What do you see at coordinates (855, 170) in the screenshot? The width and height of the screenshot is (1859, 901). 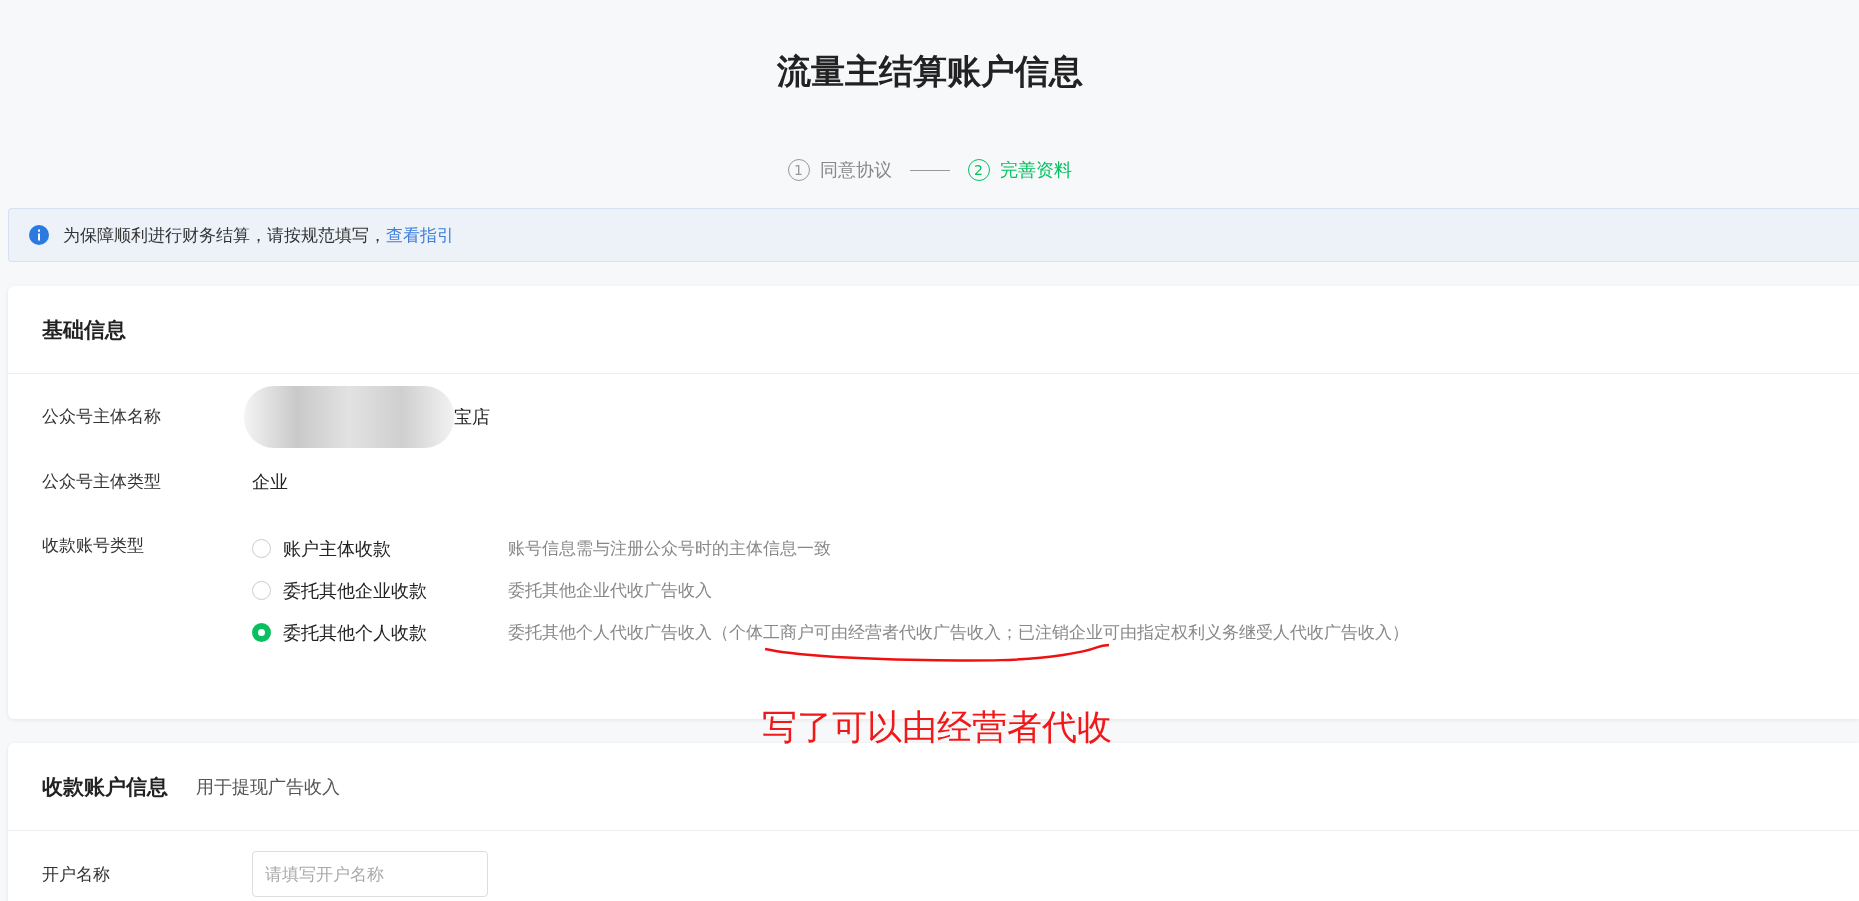 I see `step-label: 同意协议` at bounding box center [855, 170].